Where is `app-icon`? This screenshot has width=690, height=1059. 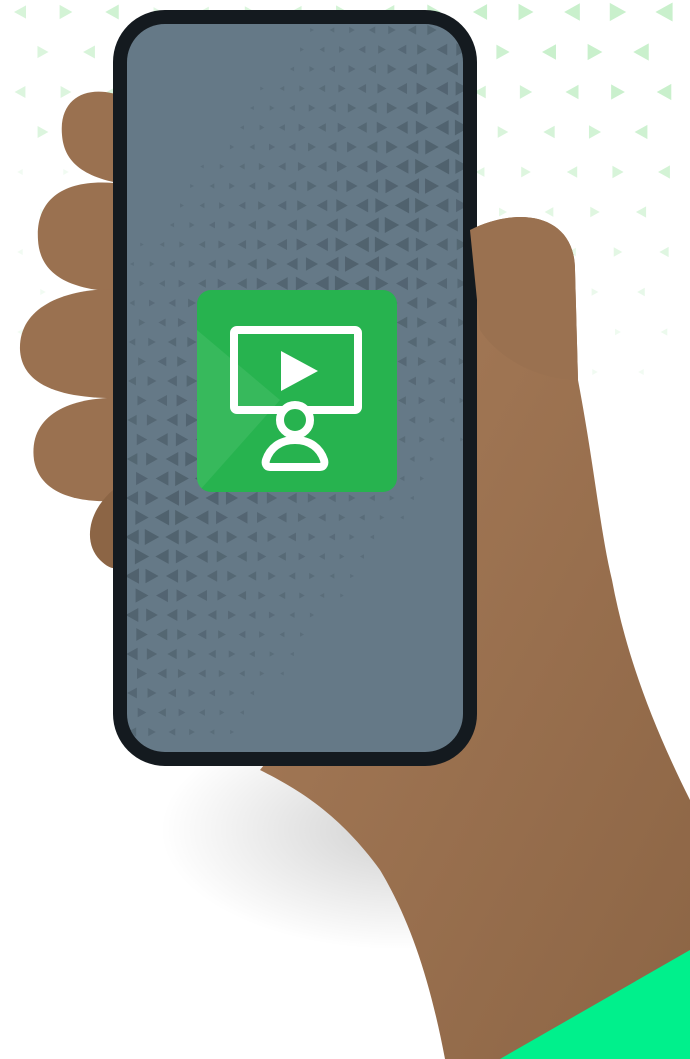 app-icon is located at coordinates (297, 391).